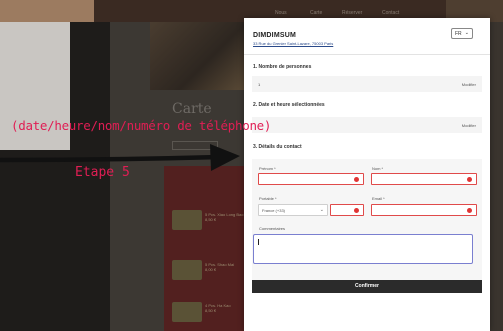  What do you see at coordinates (192, 109) in the screenshot?
I see `background-section-heading: Carte` at bounding box center [192, 109].